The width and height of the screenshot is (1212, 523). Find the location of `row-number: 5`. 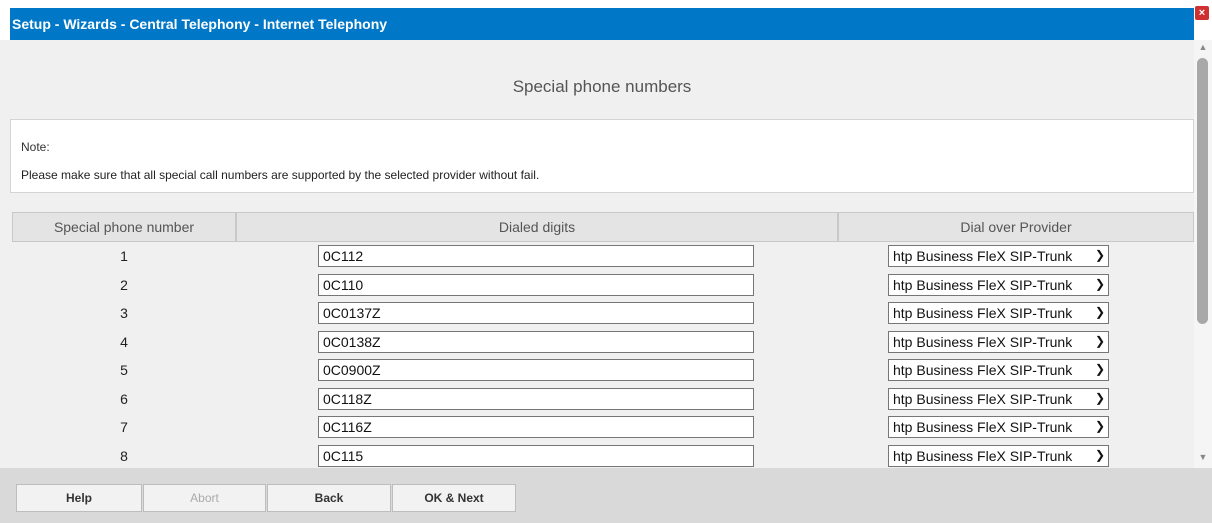

row-number: 5 is located at coordinates (124, 370).